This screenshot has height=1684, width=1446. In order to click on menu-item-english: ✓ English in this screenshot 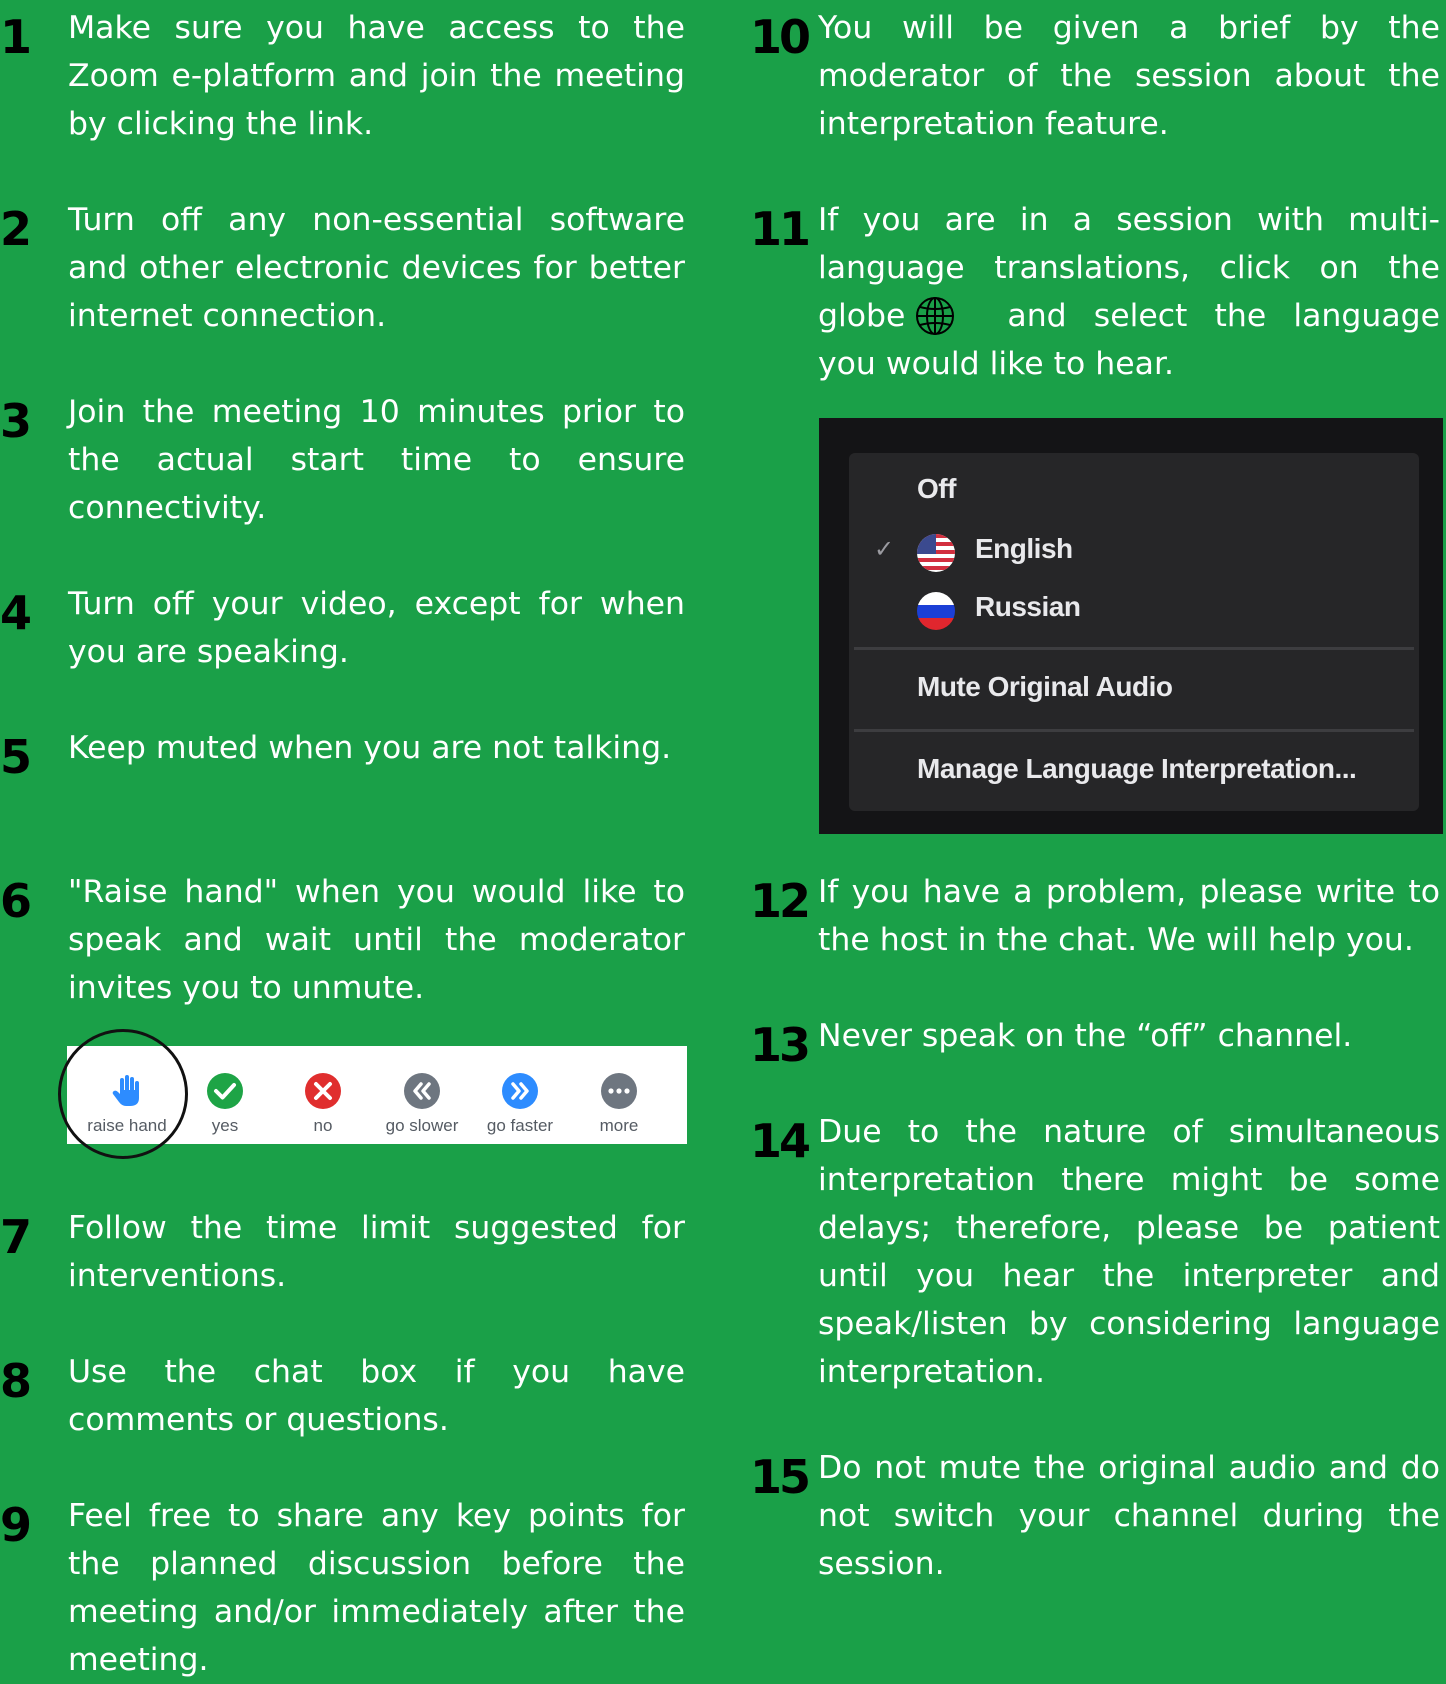, I will do `click(1134, 551)`.